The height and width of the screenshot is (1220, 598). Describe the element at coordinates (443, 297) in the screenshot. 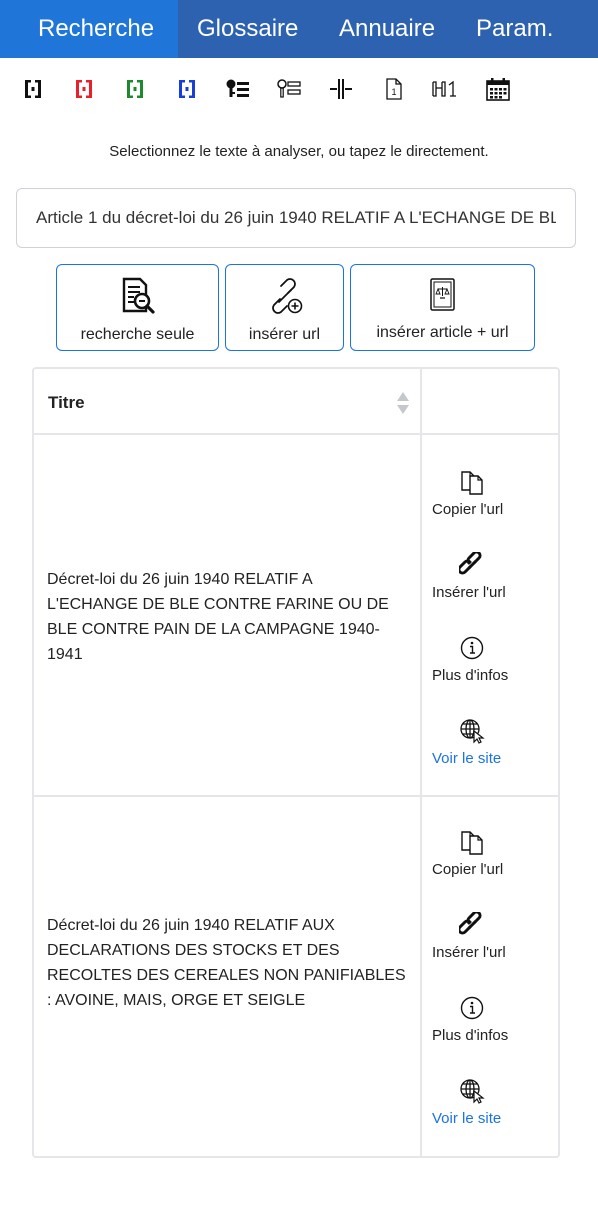

I see `law-book-icon` at that location.